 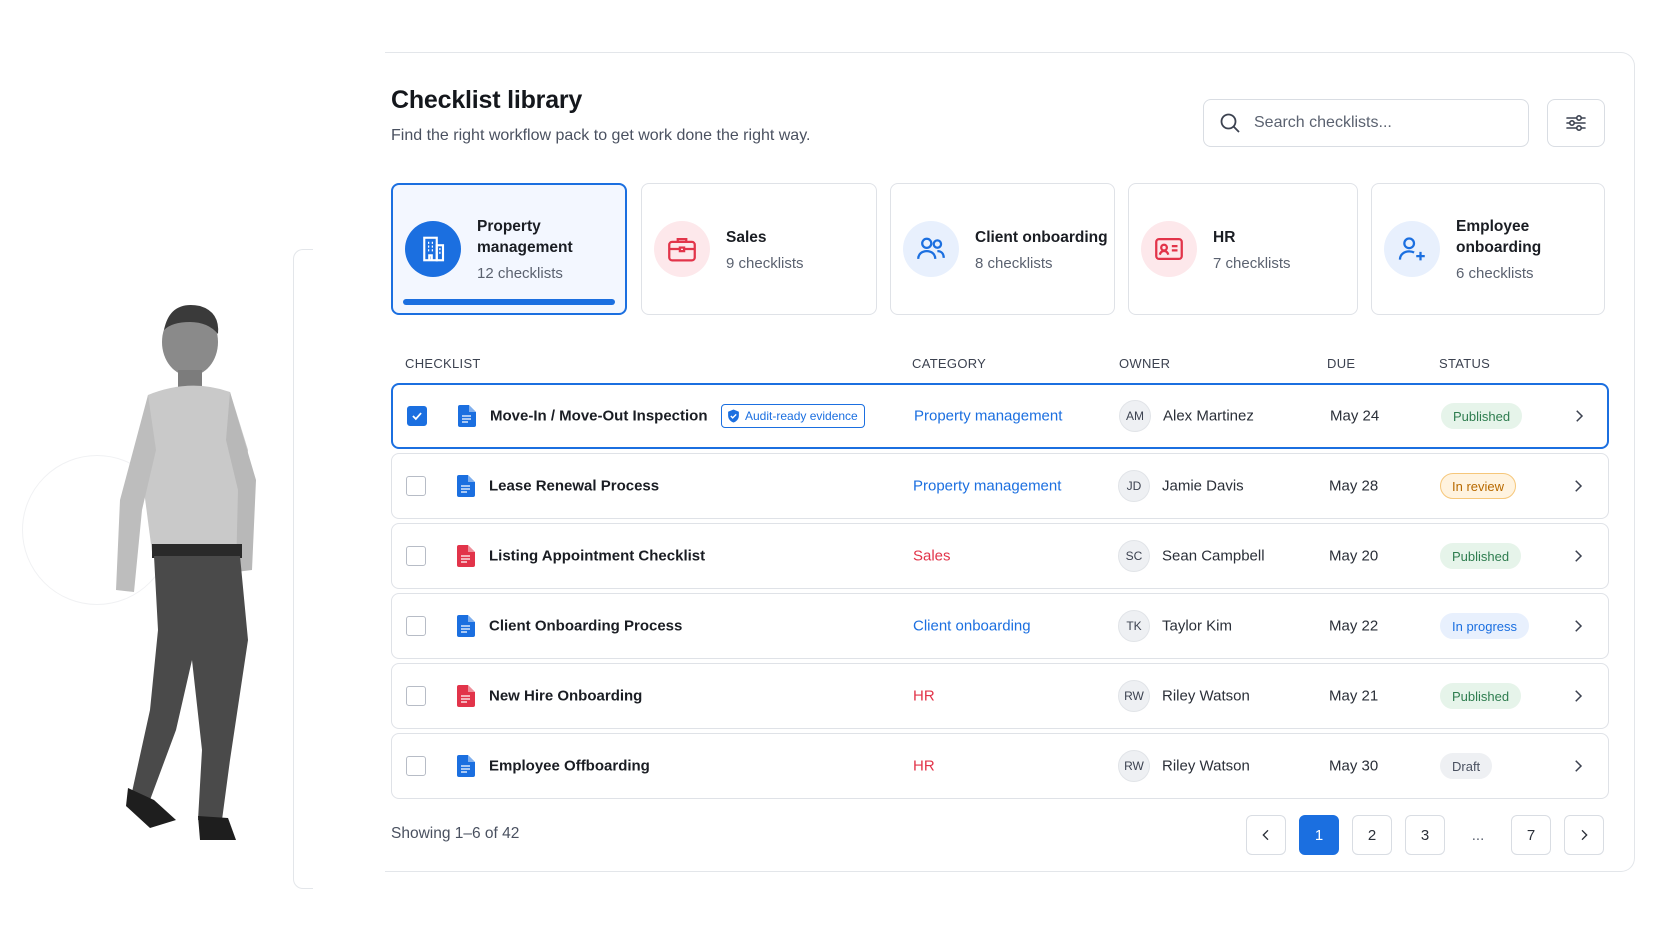 What do you see at coordinates (585, 626) in the screenshot?
I see `checklist-name: Client Onboarding Process` at bounding box center [585, 626].